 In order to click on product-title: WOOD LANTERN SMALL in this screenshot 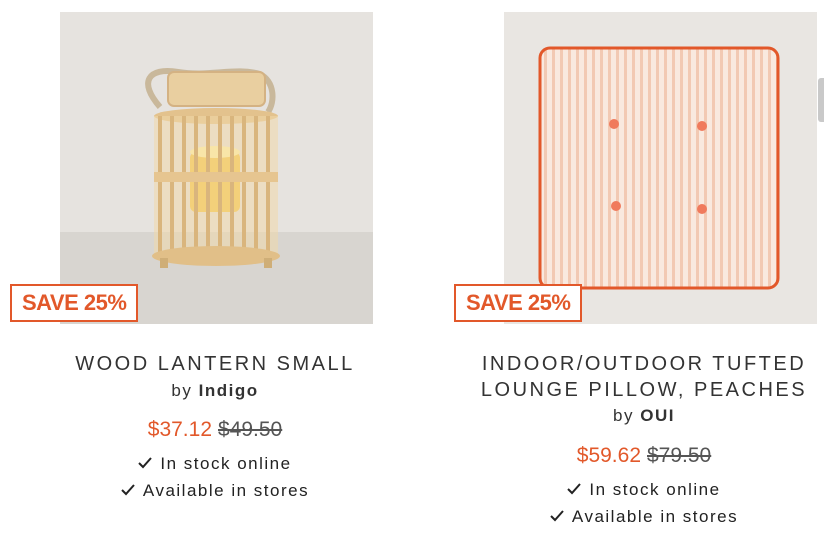, I will do `click(215, 364)`.